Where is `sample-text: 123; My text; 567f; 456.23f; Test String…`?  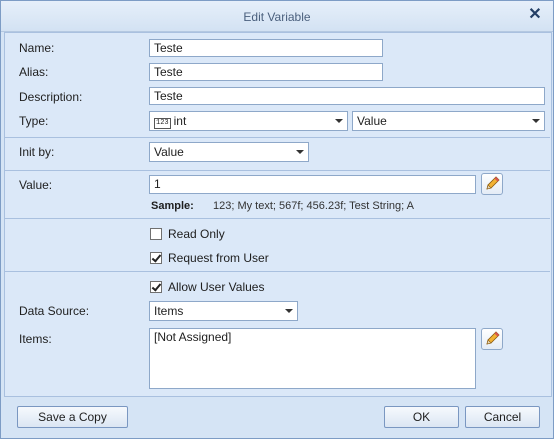 sample-text: 123; My text; 567f; 456.23f; Test String… is located at coordinates (313, 206).